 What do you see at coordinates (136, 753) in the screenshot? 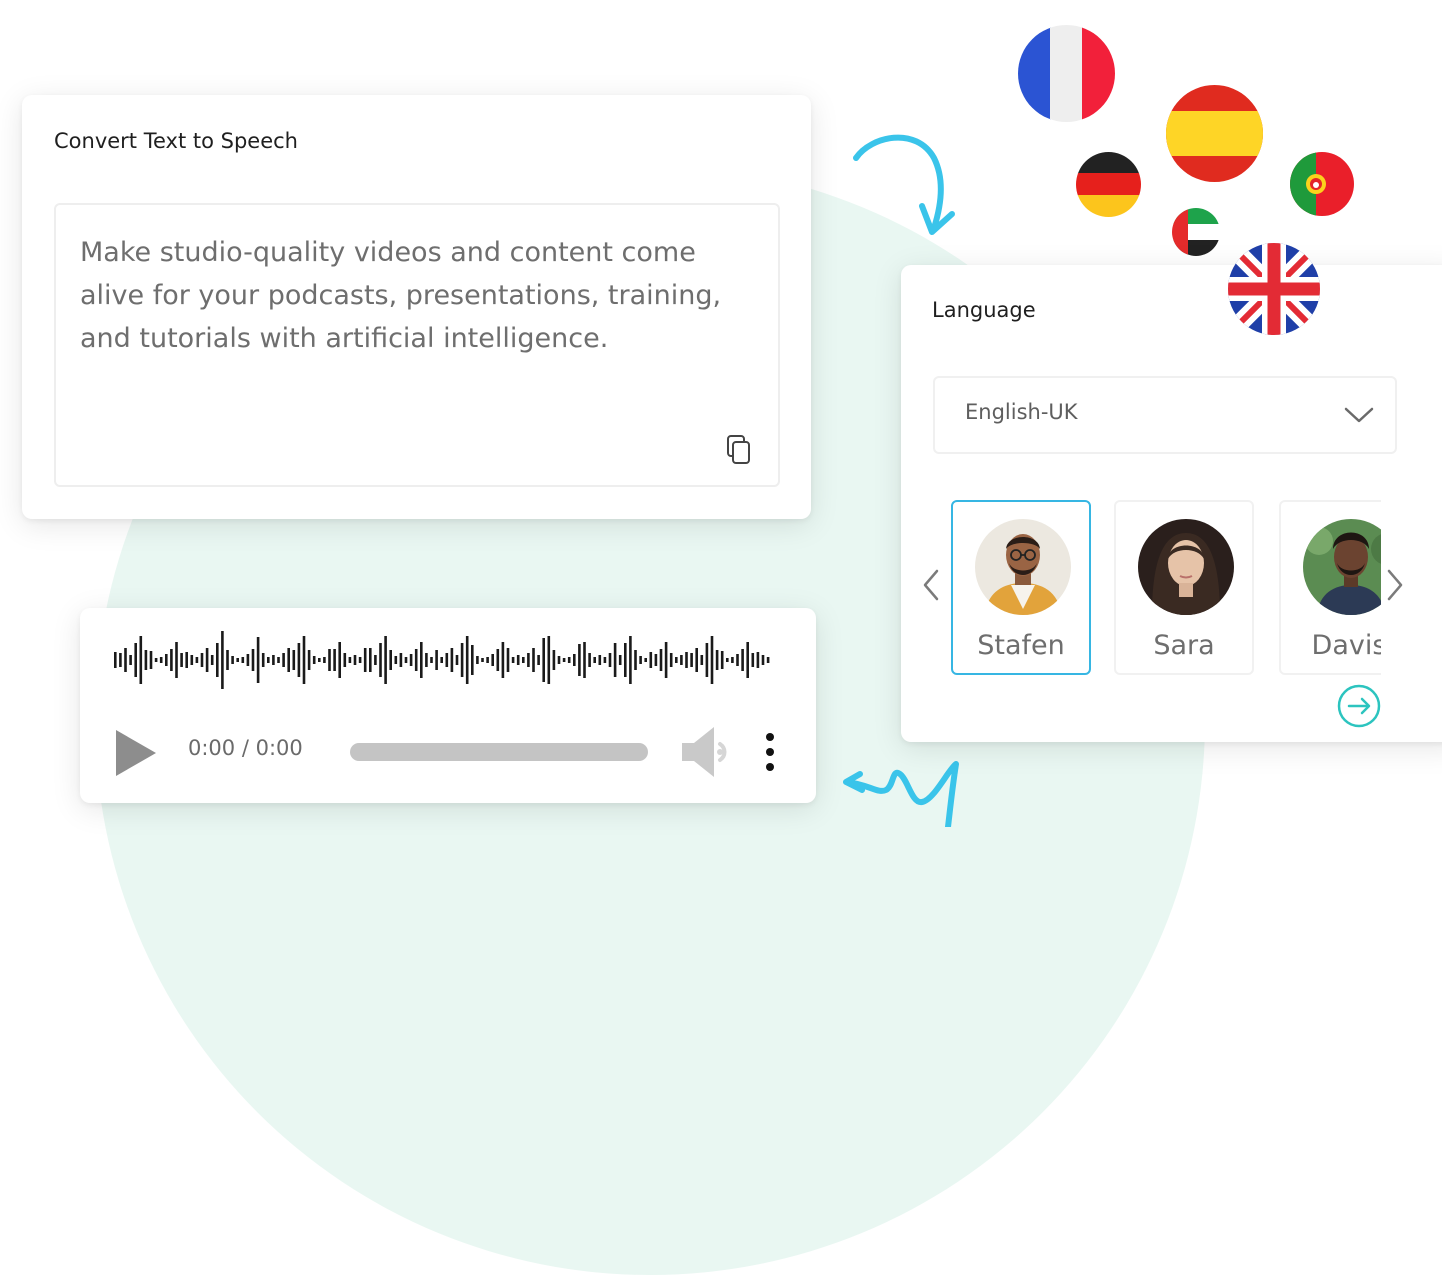
I see `play-icon` at bounding box center [136, 753].